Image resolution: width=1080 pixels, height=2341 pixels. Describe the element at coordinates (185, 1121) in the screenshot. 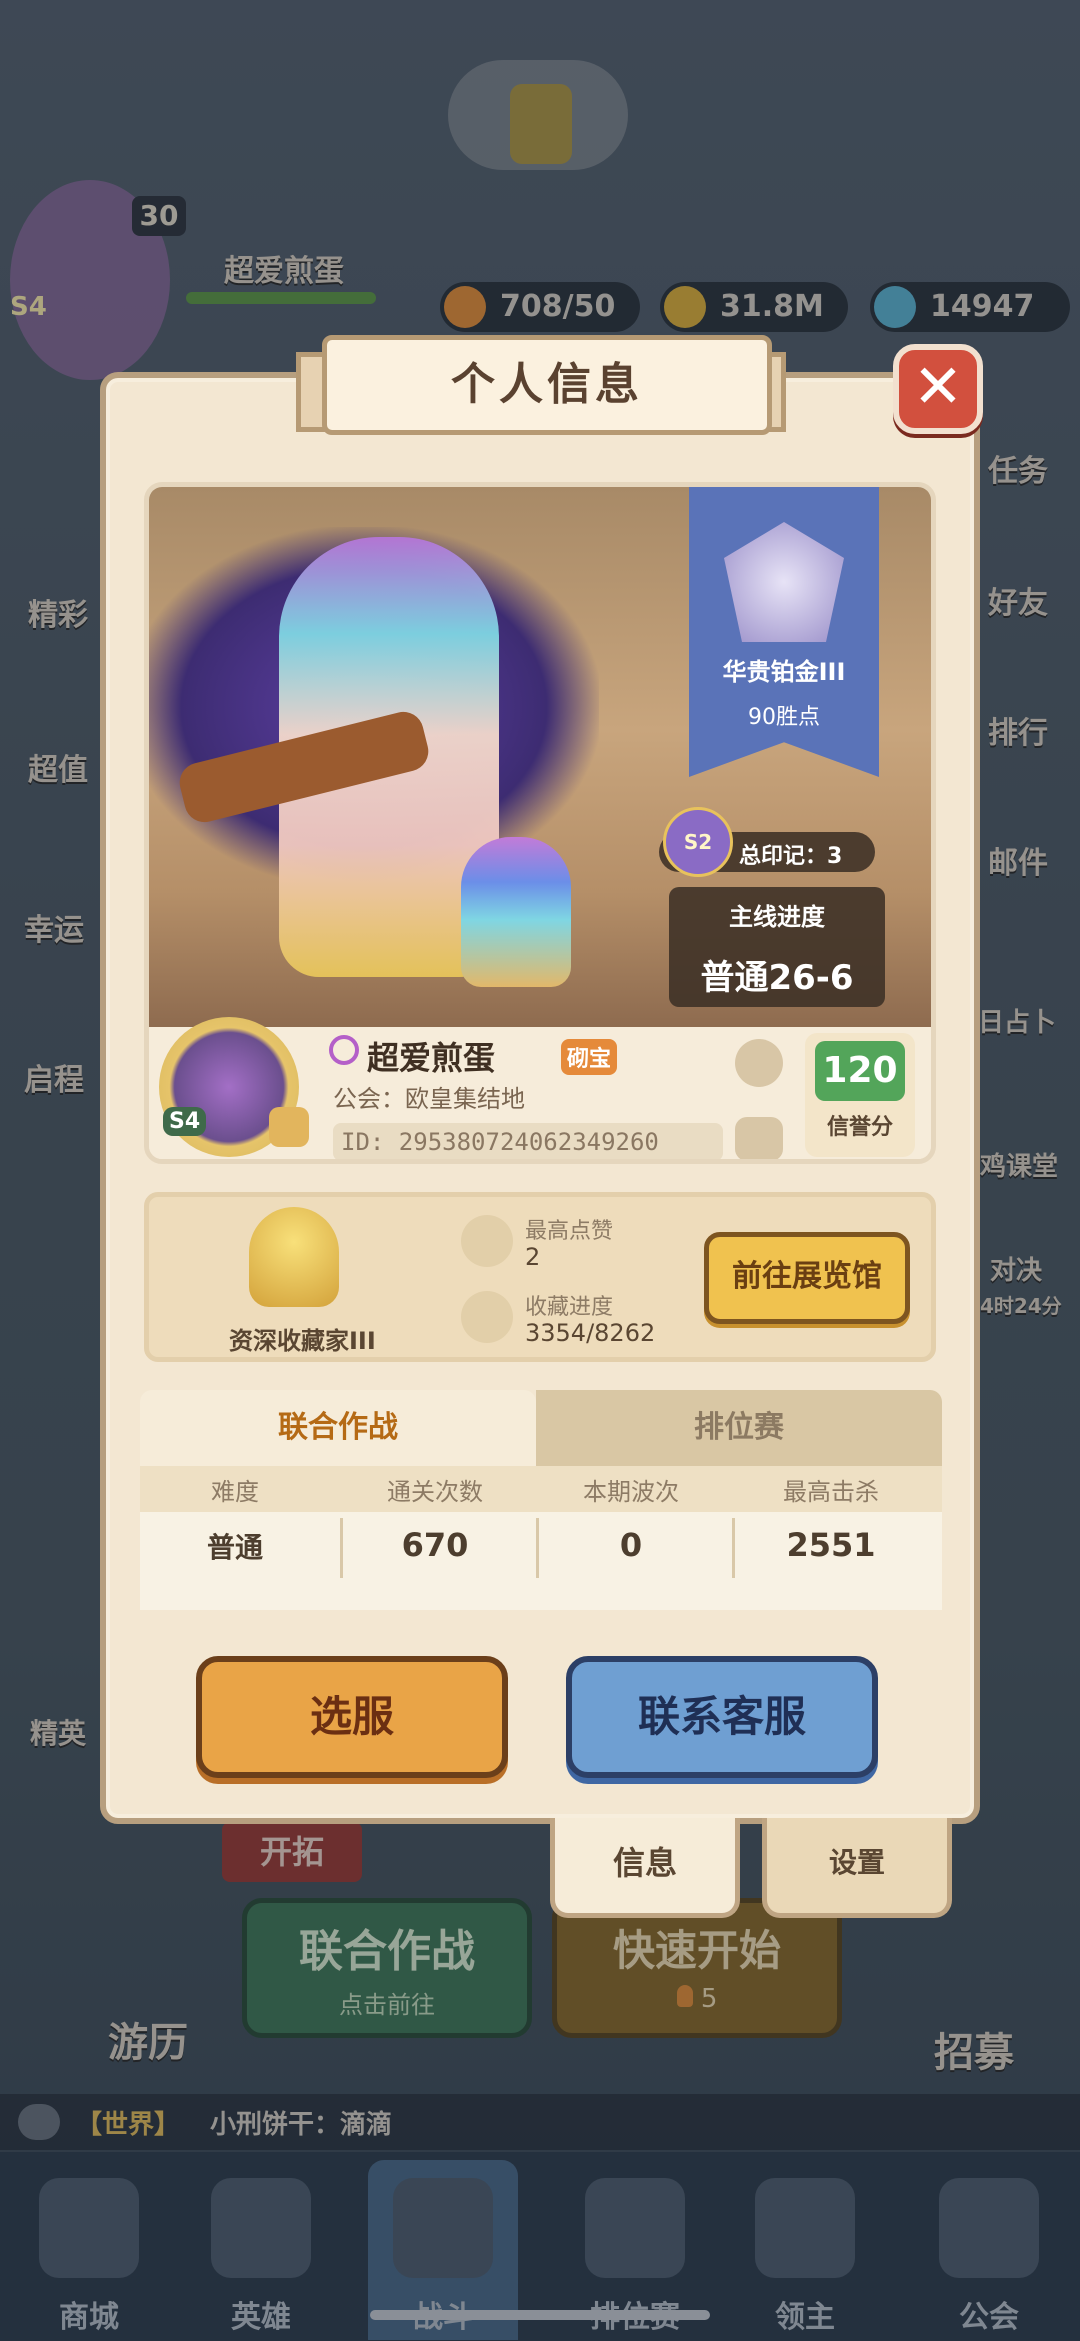

I see `avatar-season-badge: S4` at that location.